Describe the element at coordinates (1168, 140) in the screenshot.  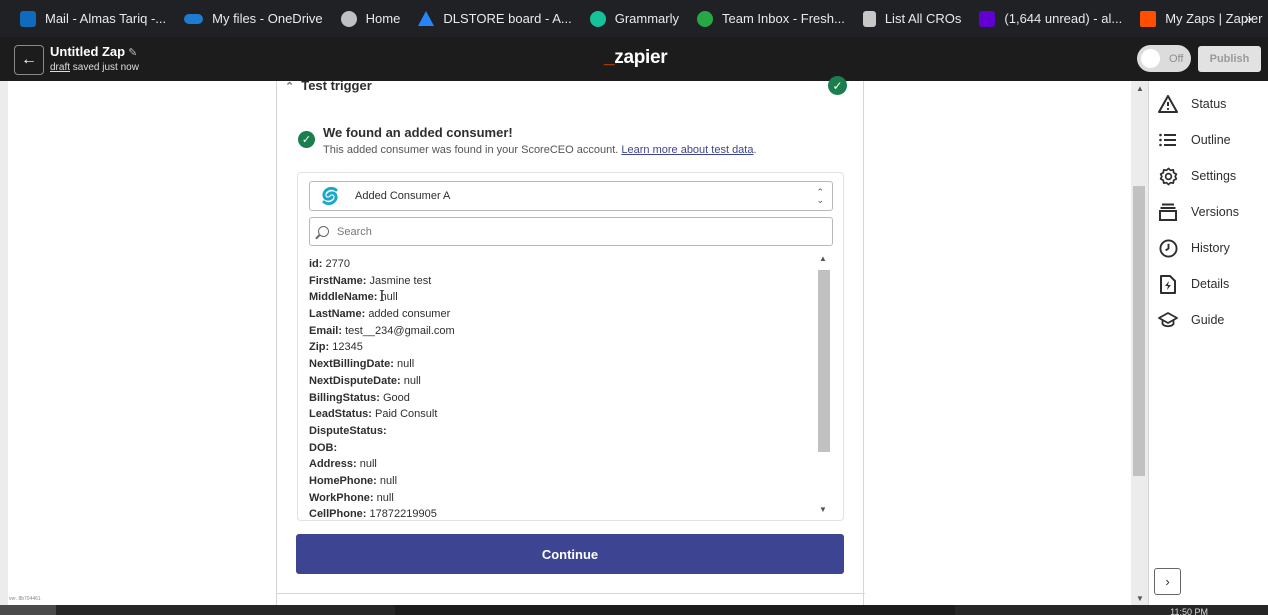
I see `list-icon` at that location.